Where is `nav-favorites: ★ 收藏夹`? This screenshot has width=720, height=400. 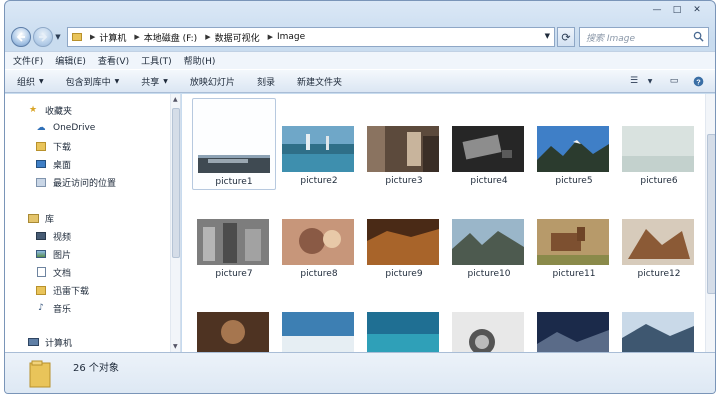
nav-favorites: ★ 收藏夹 is located at coordinates (49, 110).